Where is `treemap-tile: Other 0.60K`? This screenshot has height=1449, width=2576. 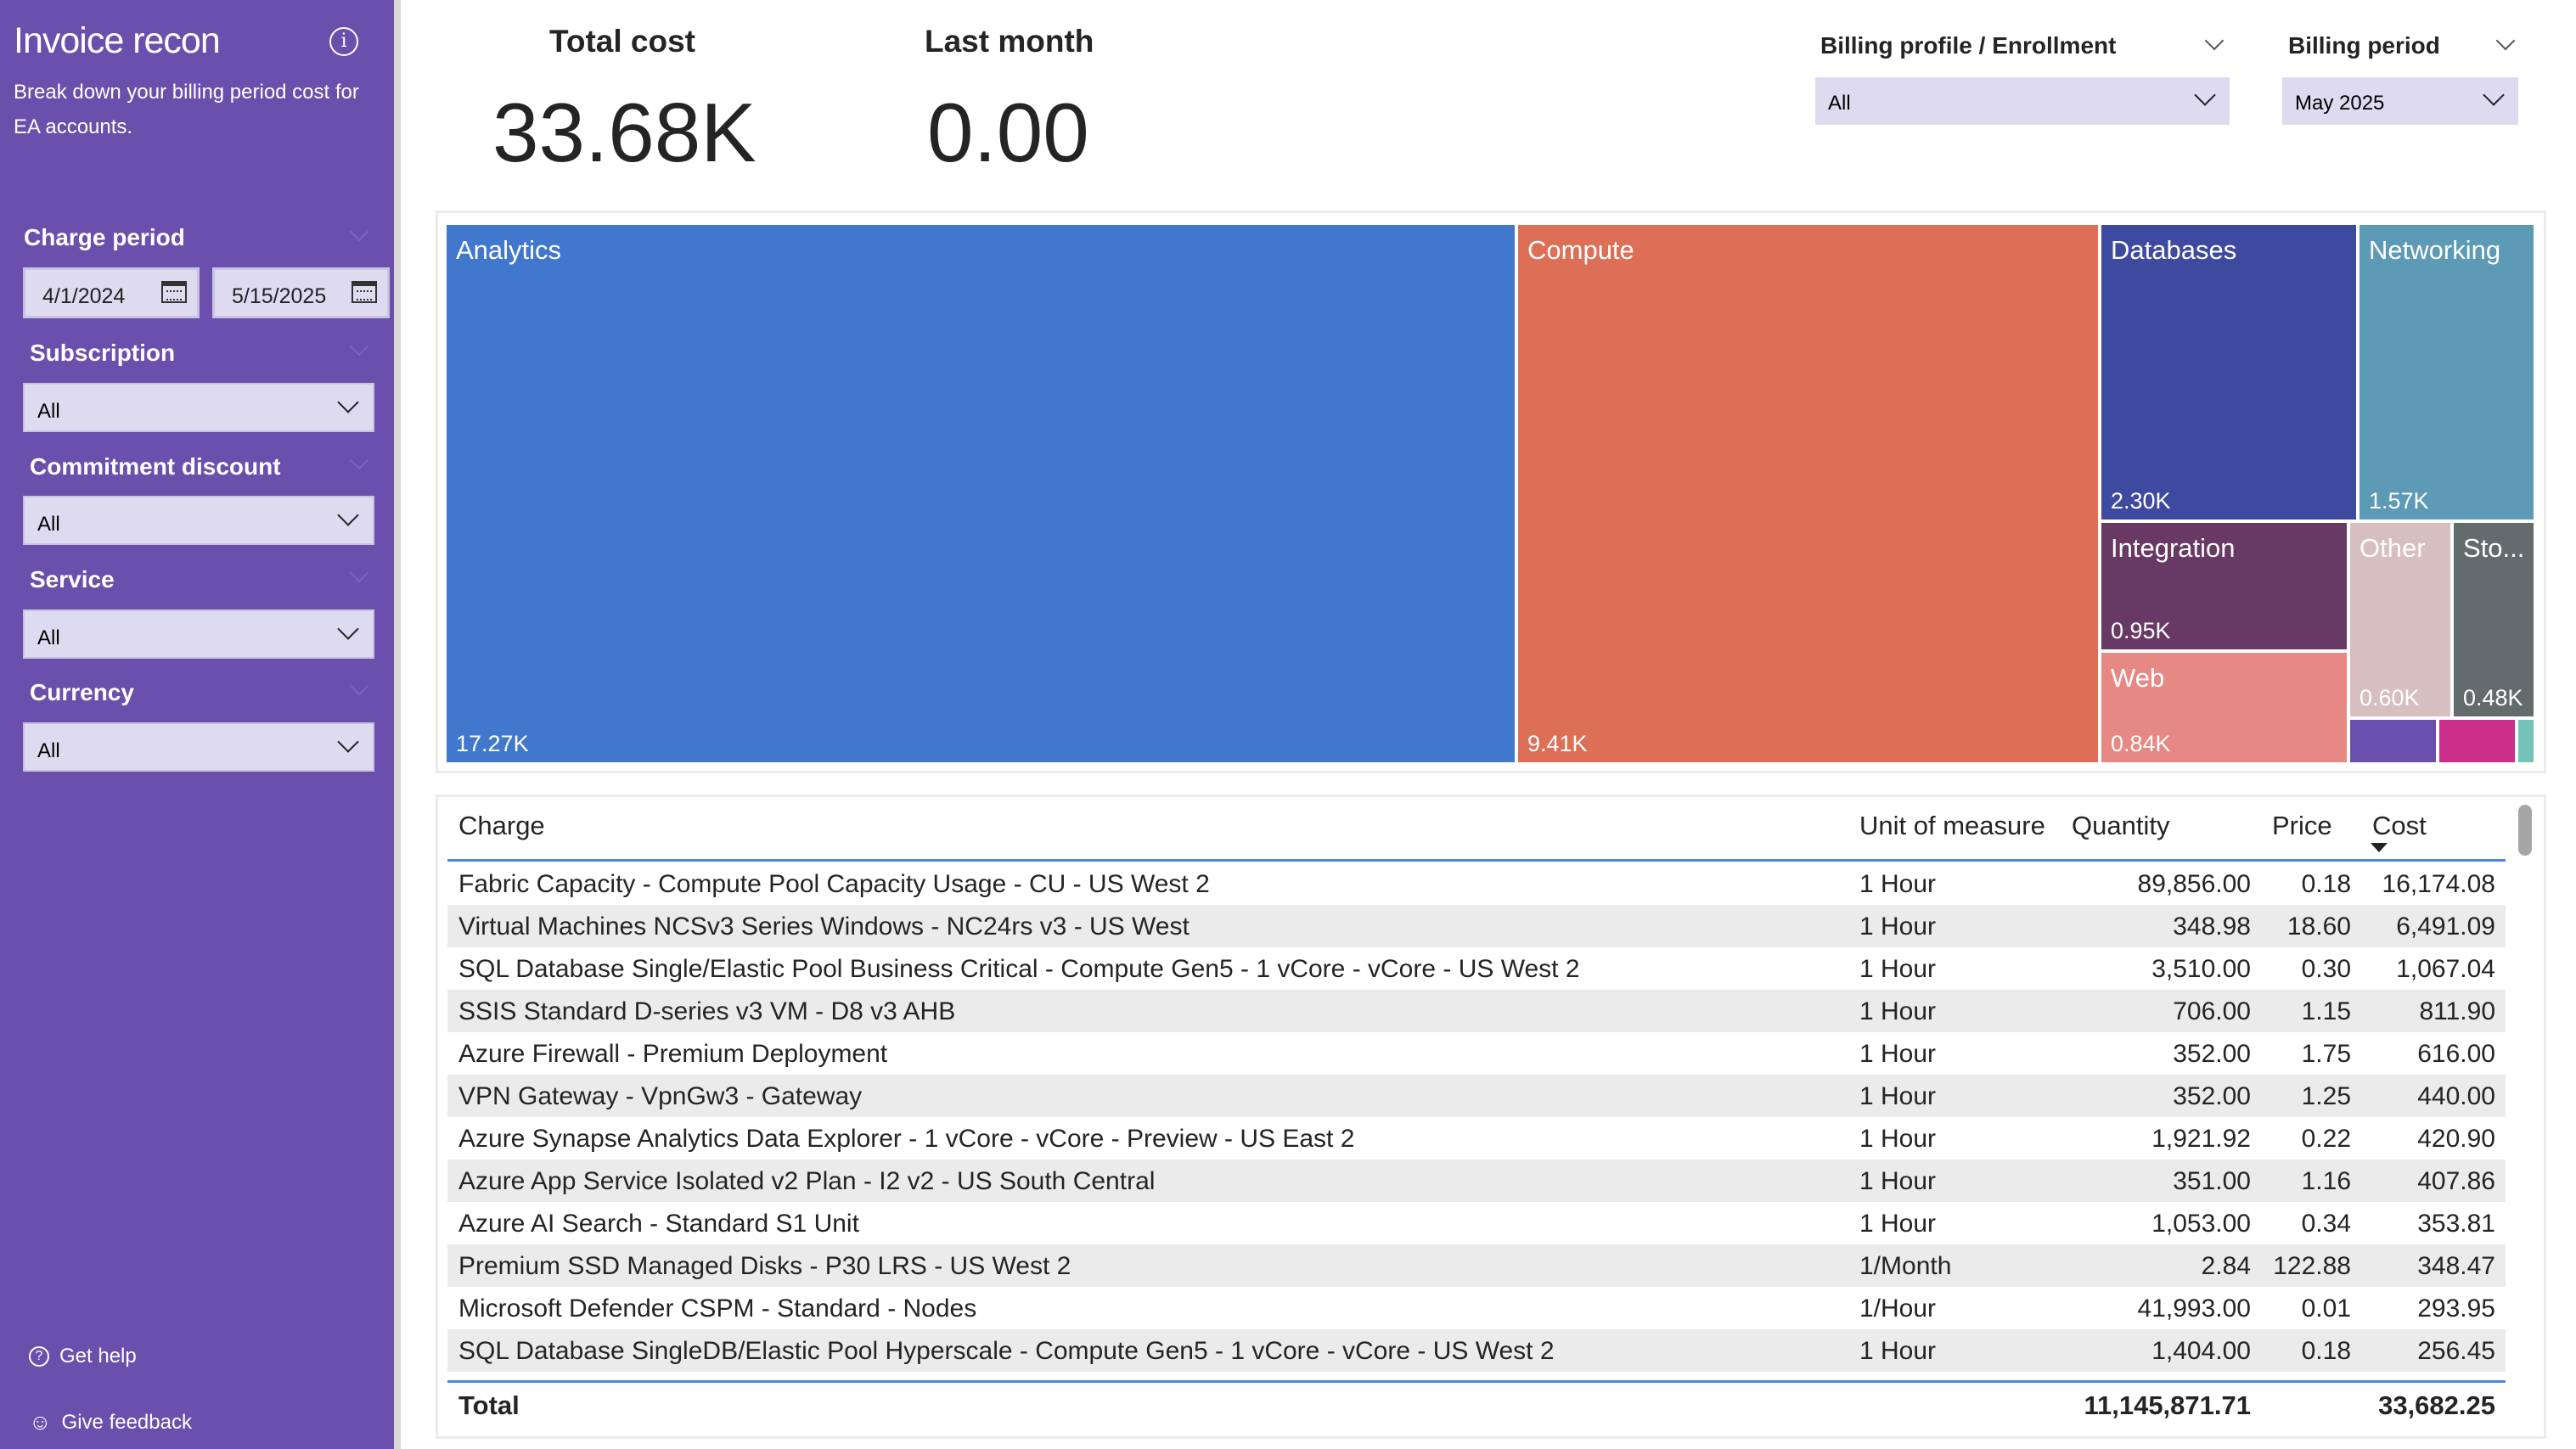 treemap-tile: Other 0.60K is located at coordinates (2400, 619).